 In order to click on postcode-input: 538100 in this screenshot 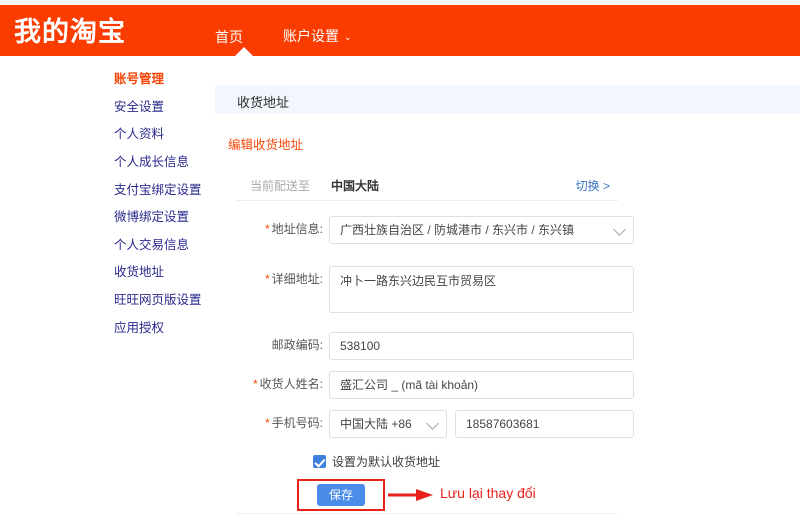, I will do `click(481, 346)`.